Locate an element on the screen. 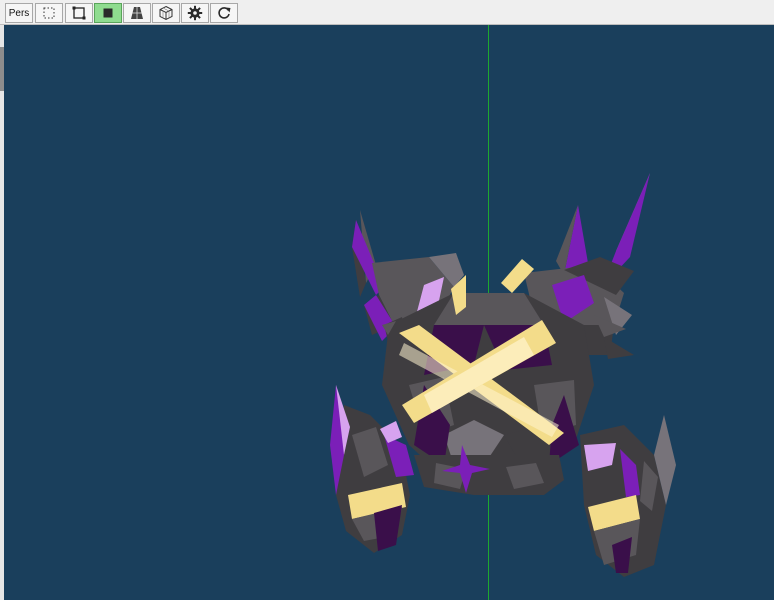  frame-view-button is located at coordinates (79, 13).